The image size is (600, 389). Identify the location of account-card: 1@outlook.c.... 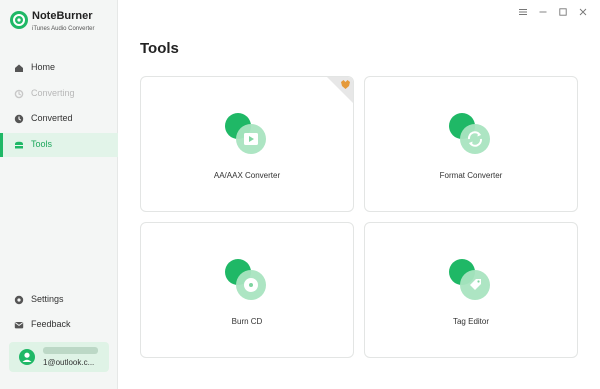
(59, 357).